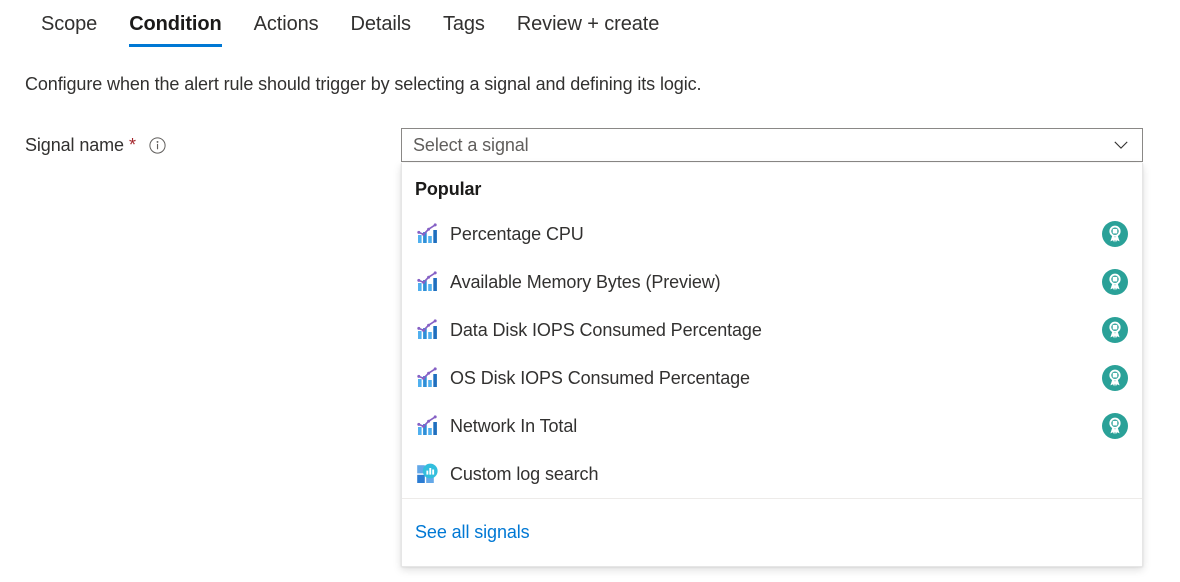  I want to click on list-item: Data Disk IOPS Consumed Percentage, so click(772, 330).